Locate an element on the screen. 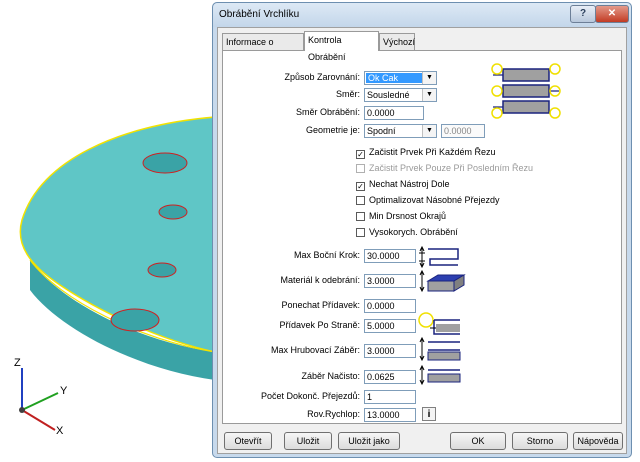 The height and width of the screenshot is (462, 640). max-roughing-depth-label: Max Hrubovací Záběr: is located at coordinates (315, 350).